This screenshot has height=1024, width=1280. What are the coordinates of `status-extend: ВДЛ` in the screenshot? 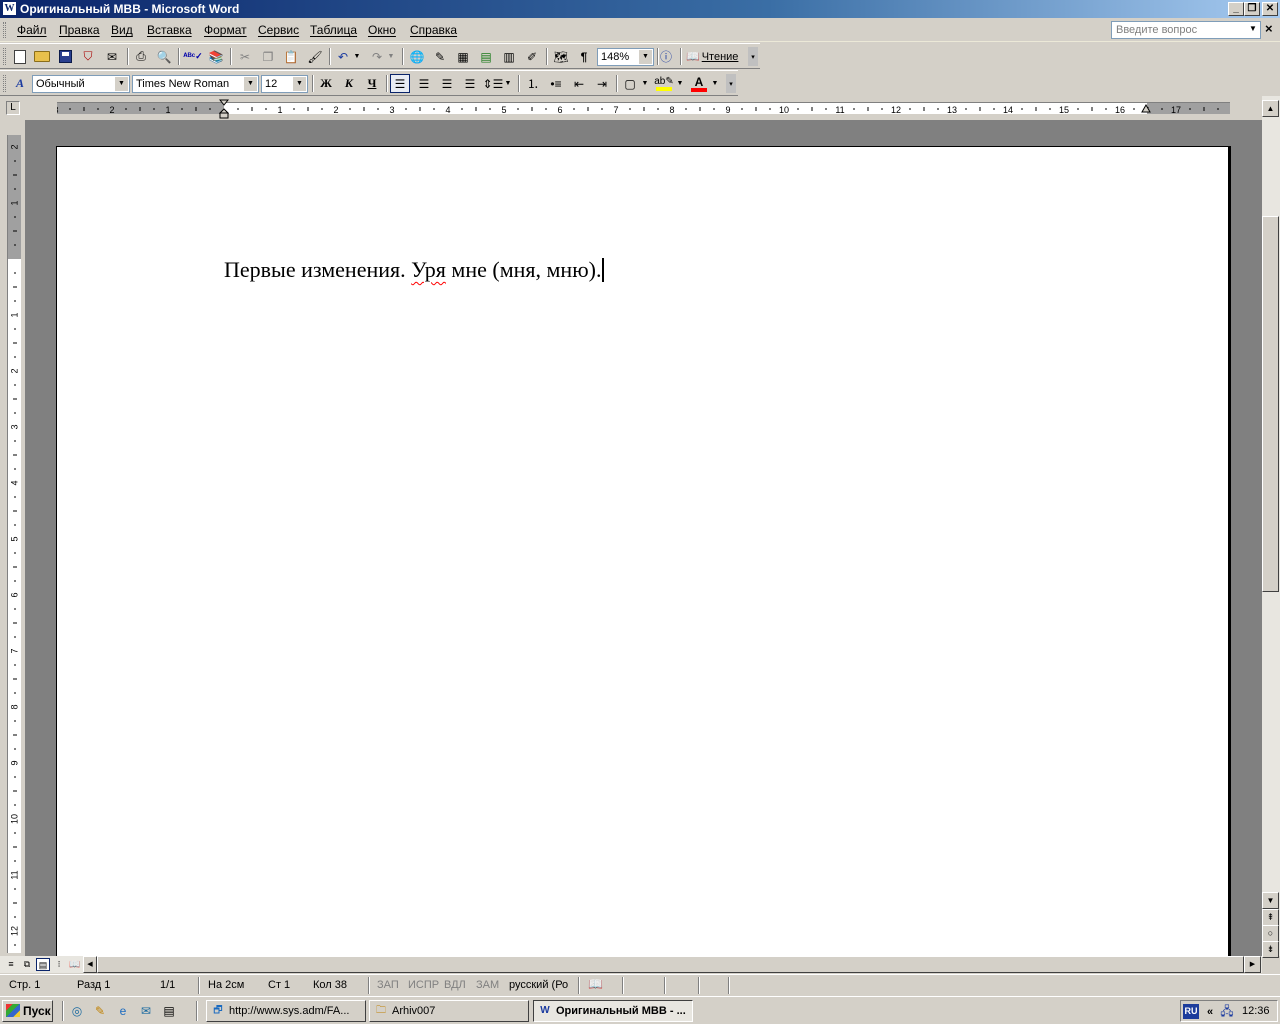 It's located at (455, 985).